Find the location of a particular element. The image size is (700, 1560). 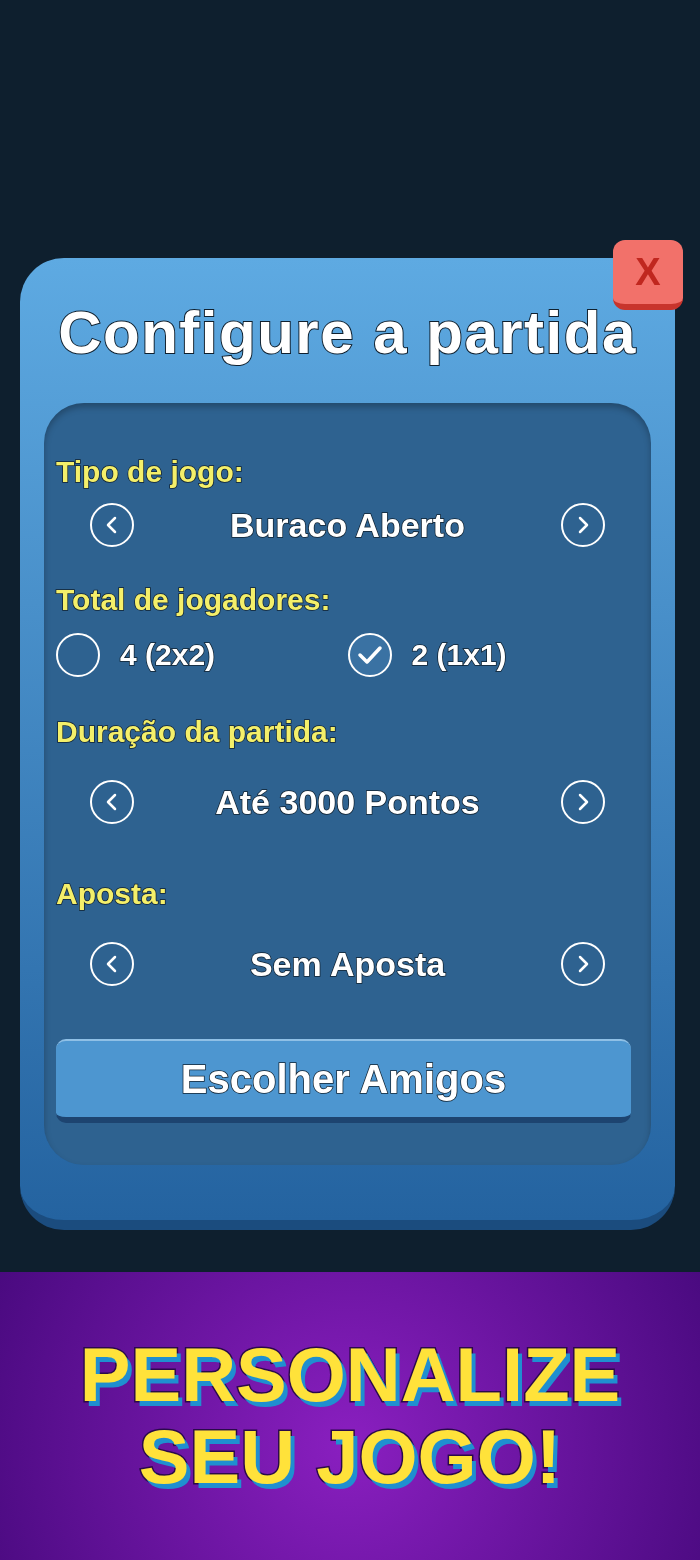

banner-headline: PERSONALIZE is located at coordinates (350, 1375).